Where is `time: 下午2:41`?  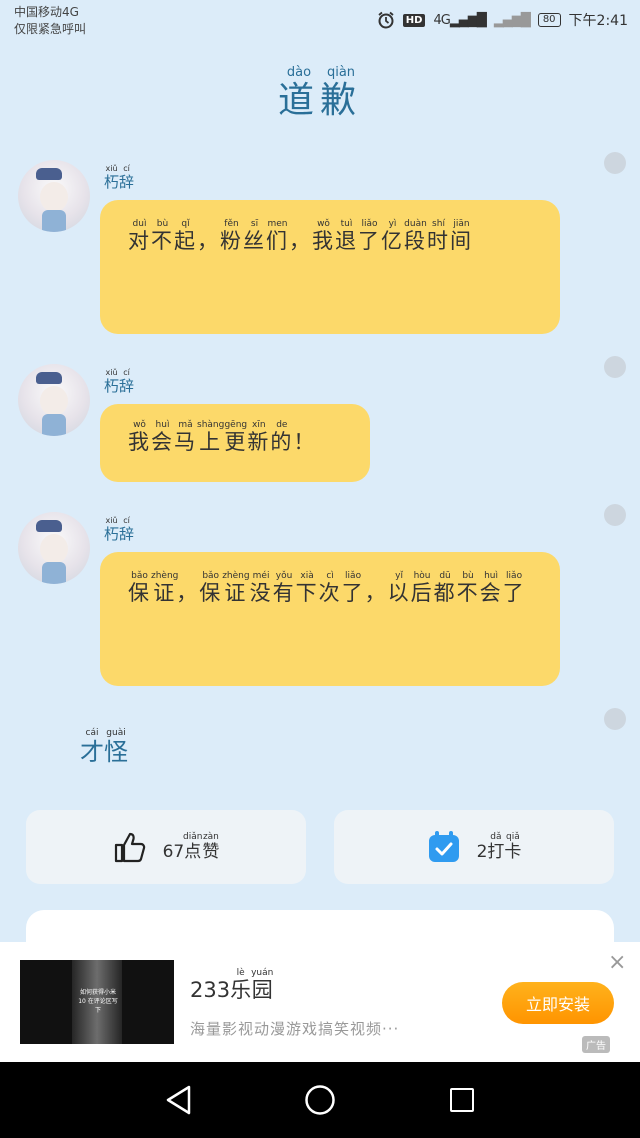 time: 下午2:41 is located at coordinates (598, 21).